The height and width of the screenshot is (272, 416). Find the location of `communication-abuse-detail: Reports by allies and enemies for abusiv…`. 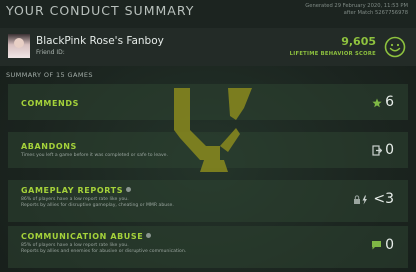

communication-abuse-detail: Reports by allies and enemies for abusiv… is located at coordinates (104, 252).